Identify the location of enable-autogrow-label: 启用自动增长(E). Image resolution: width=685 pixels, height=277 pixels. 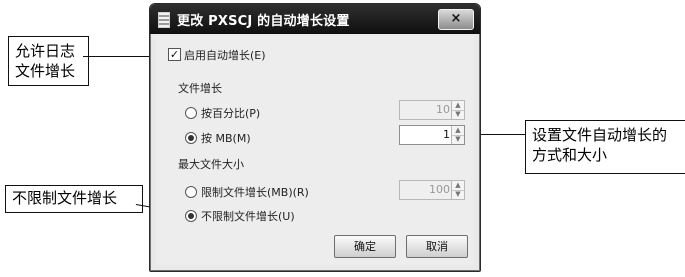
(225, 55).